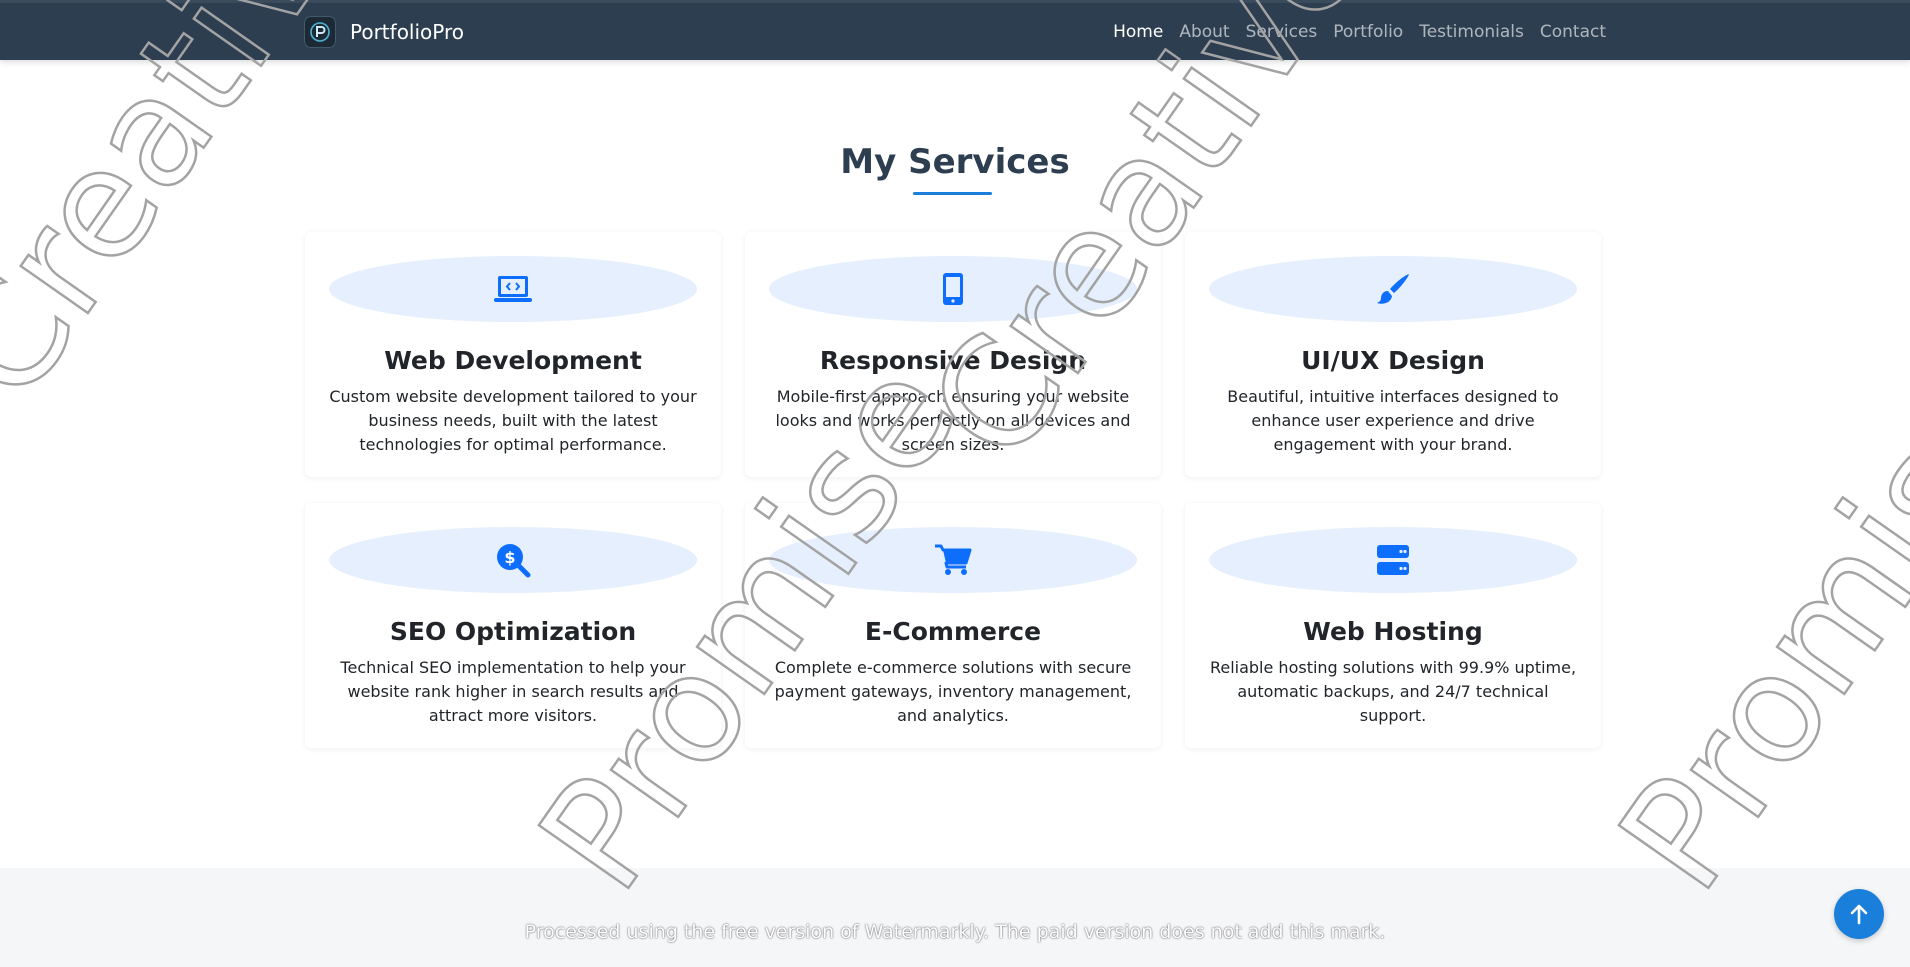 The height and width of the screenshot is (967, 1910). What do you see at coordinates (1204, 32) in the screenshot?
I see `nav-link-about: About` at bounding box center [1204, 32].